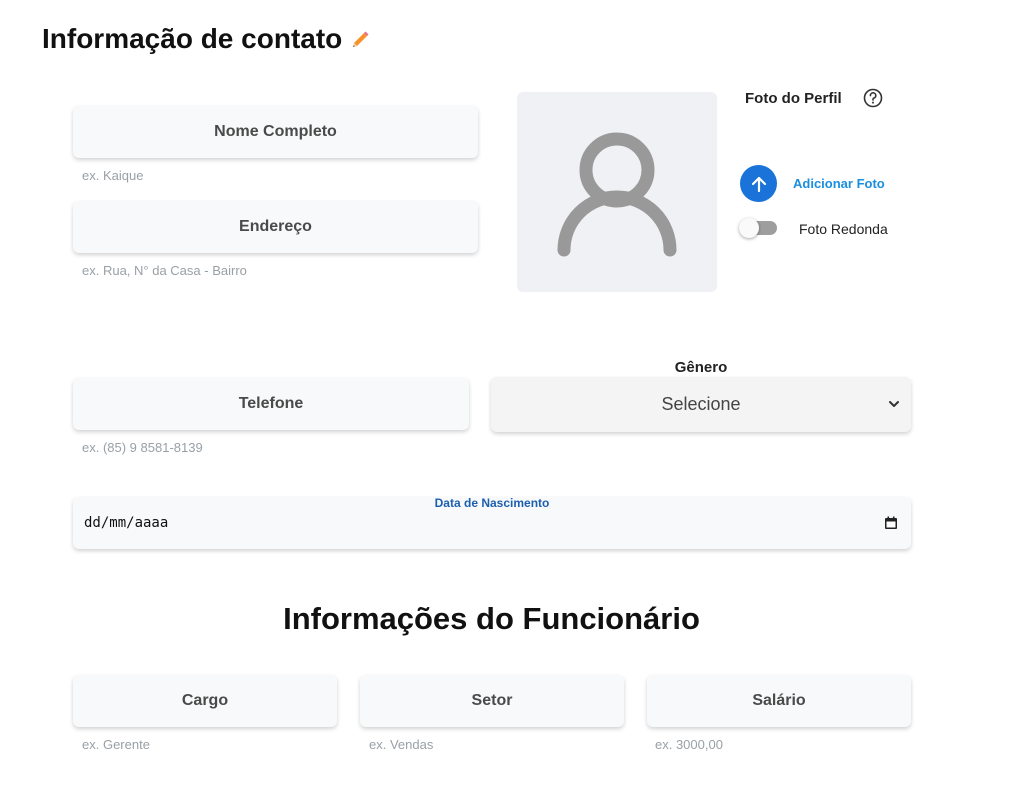 This screenshot has width=1015, height=793. Describe the element at coordinates (891, 523) in the screenshot. I see `calendar-icon` at that location.